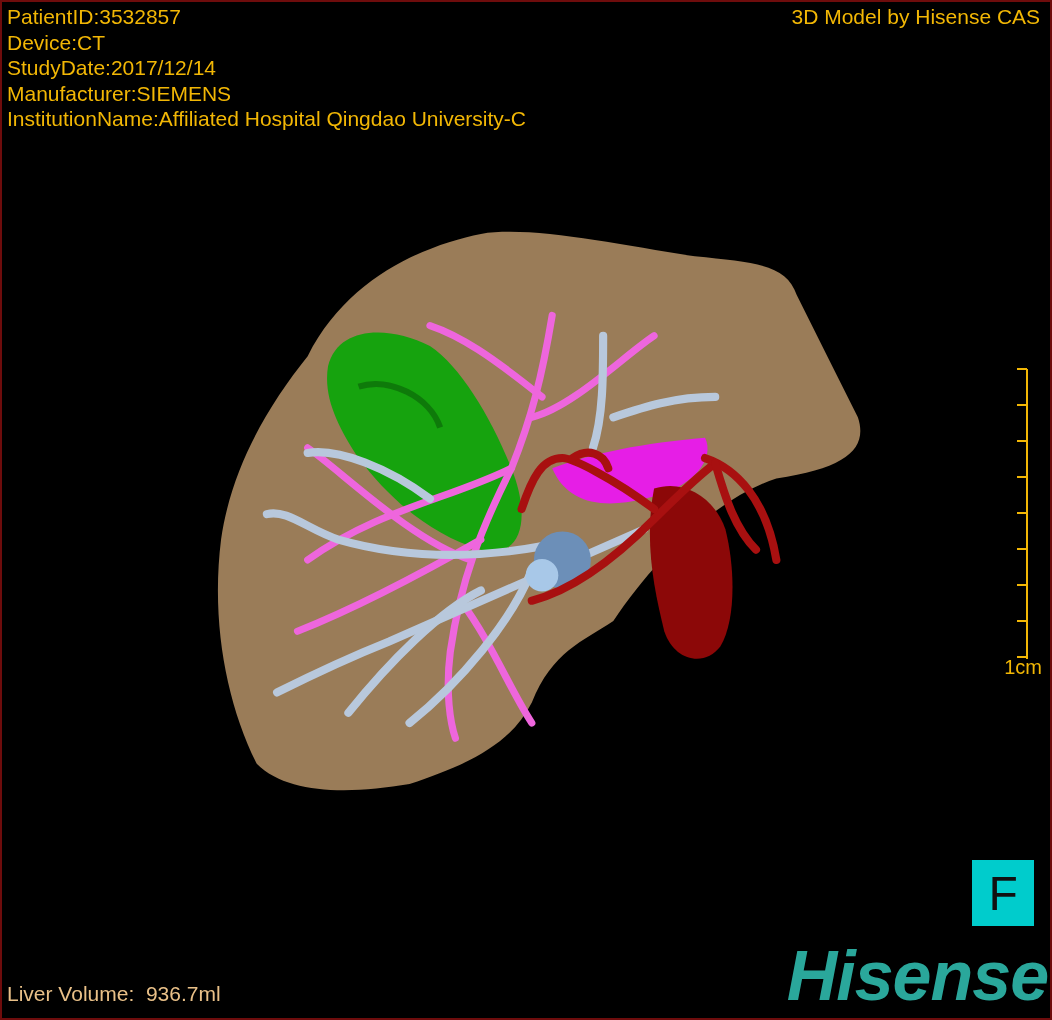  I want to click on info-text: InstitutionName:Affiliated Hospital Qingdao University-C, so click(266, 119).